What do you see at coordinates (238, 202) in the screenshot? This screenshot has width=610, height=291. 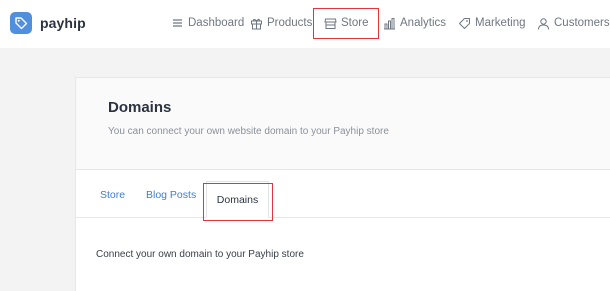 I see `domains-highlight-box` at bounding box center [238, 202].